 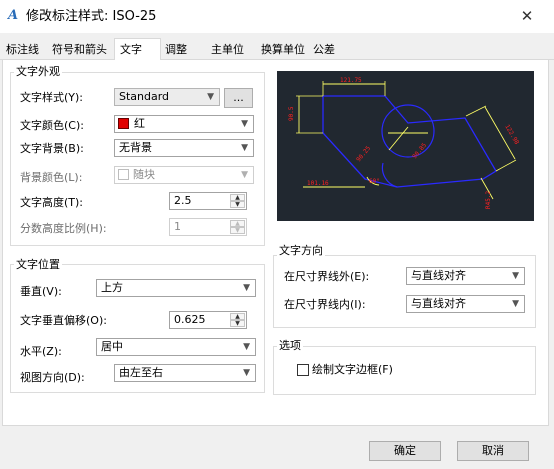 I want to click on text-style-label: 文字样式(Y):, so click(x=52, y=97).